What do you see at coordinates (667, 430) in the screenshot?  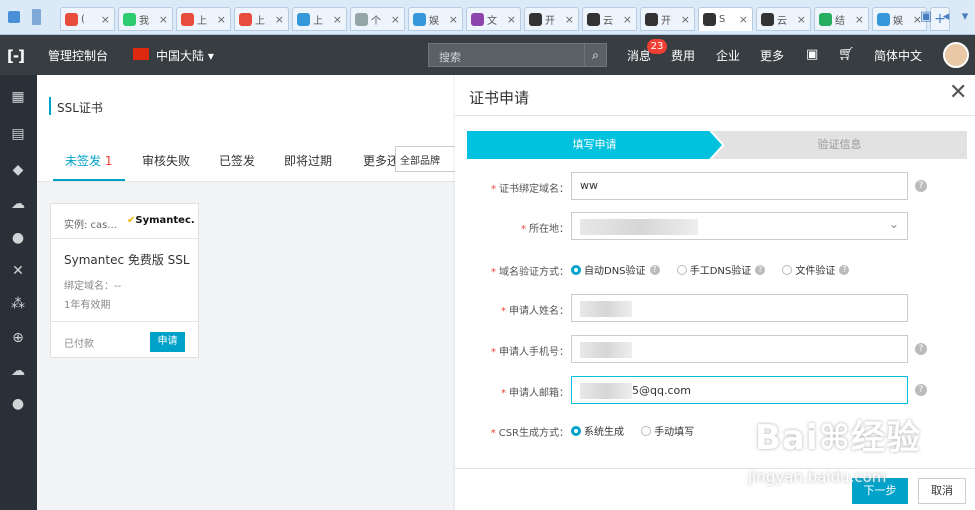 I see `radio-csr-manual: 手动填写` at bounding box center [667, 430].